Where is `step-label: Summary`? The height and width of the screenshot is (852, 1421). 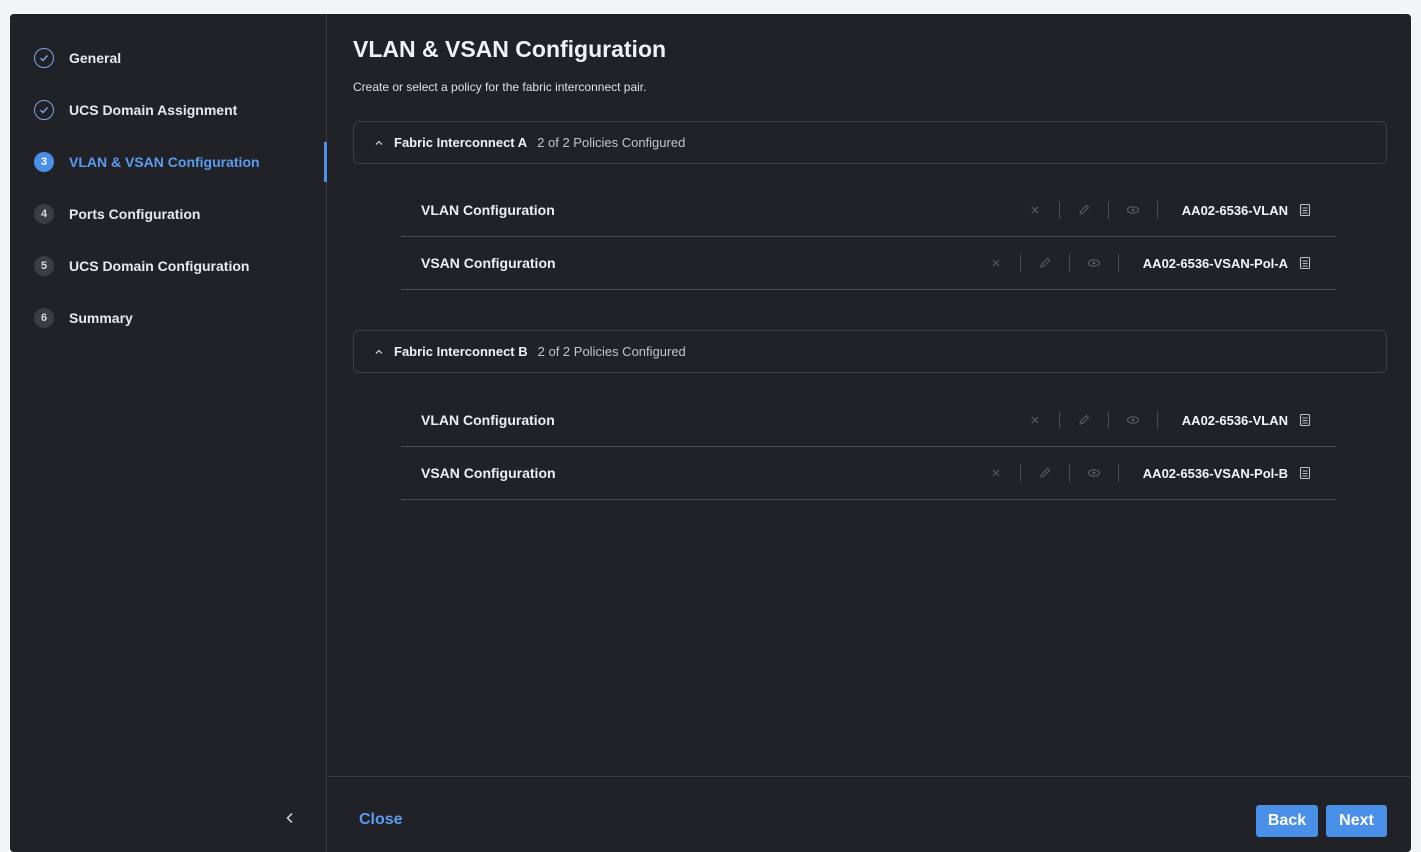
step-label: Summary is located at coordinates (101, 318).